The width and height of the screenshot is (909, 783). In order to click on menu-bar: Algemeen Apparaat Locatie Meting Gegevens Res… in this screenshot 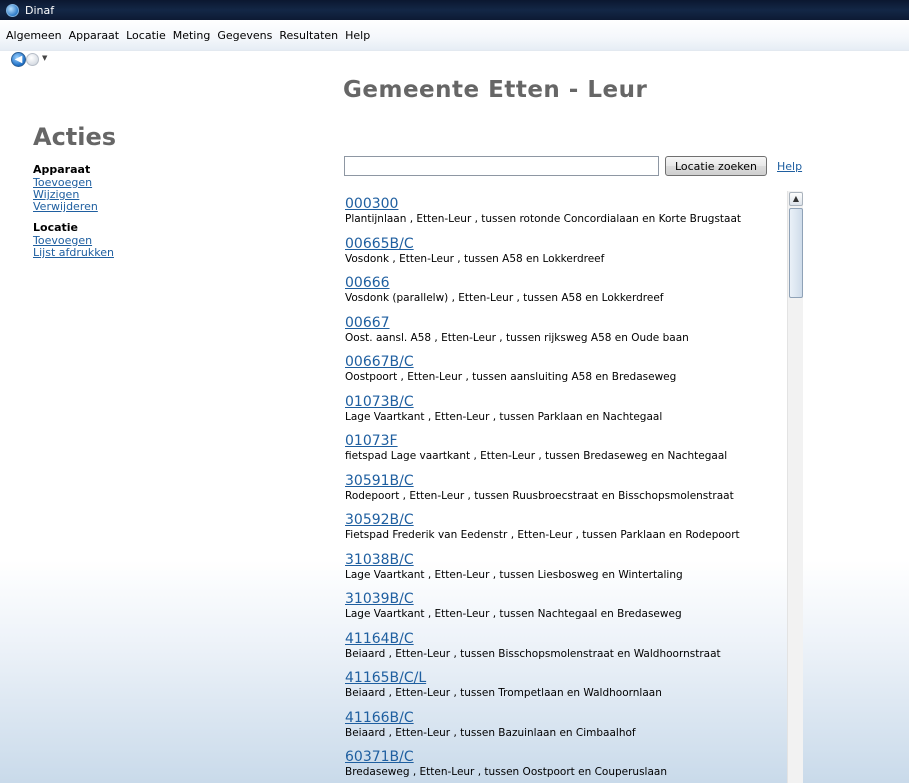, I will do `click(454, 35)`.